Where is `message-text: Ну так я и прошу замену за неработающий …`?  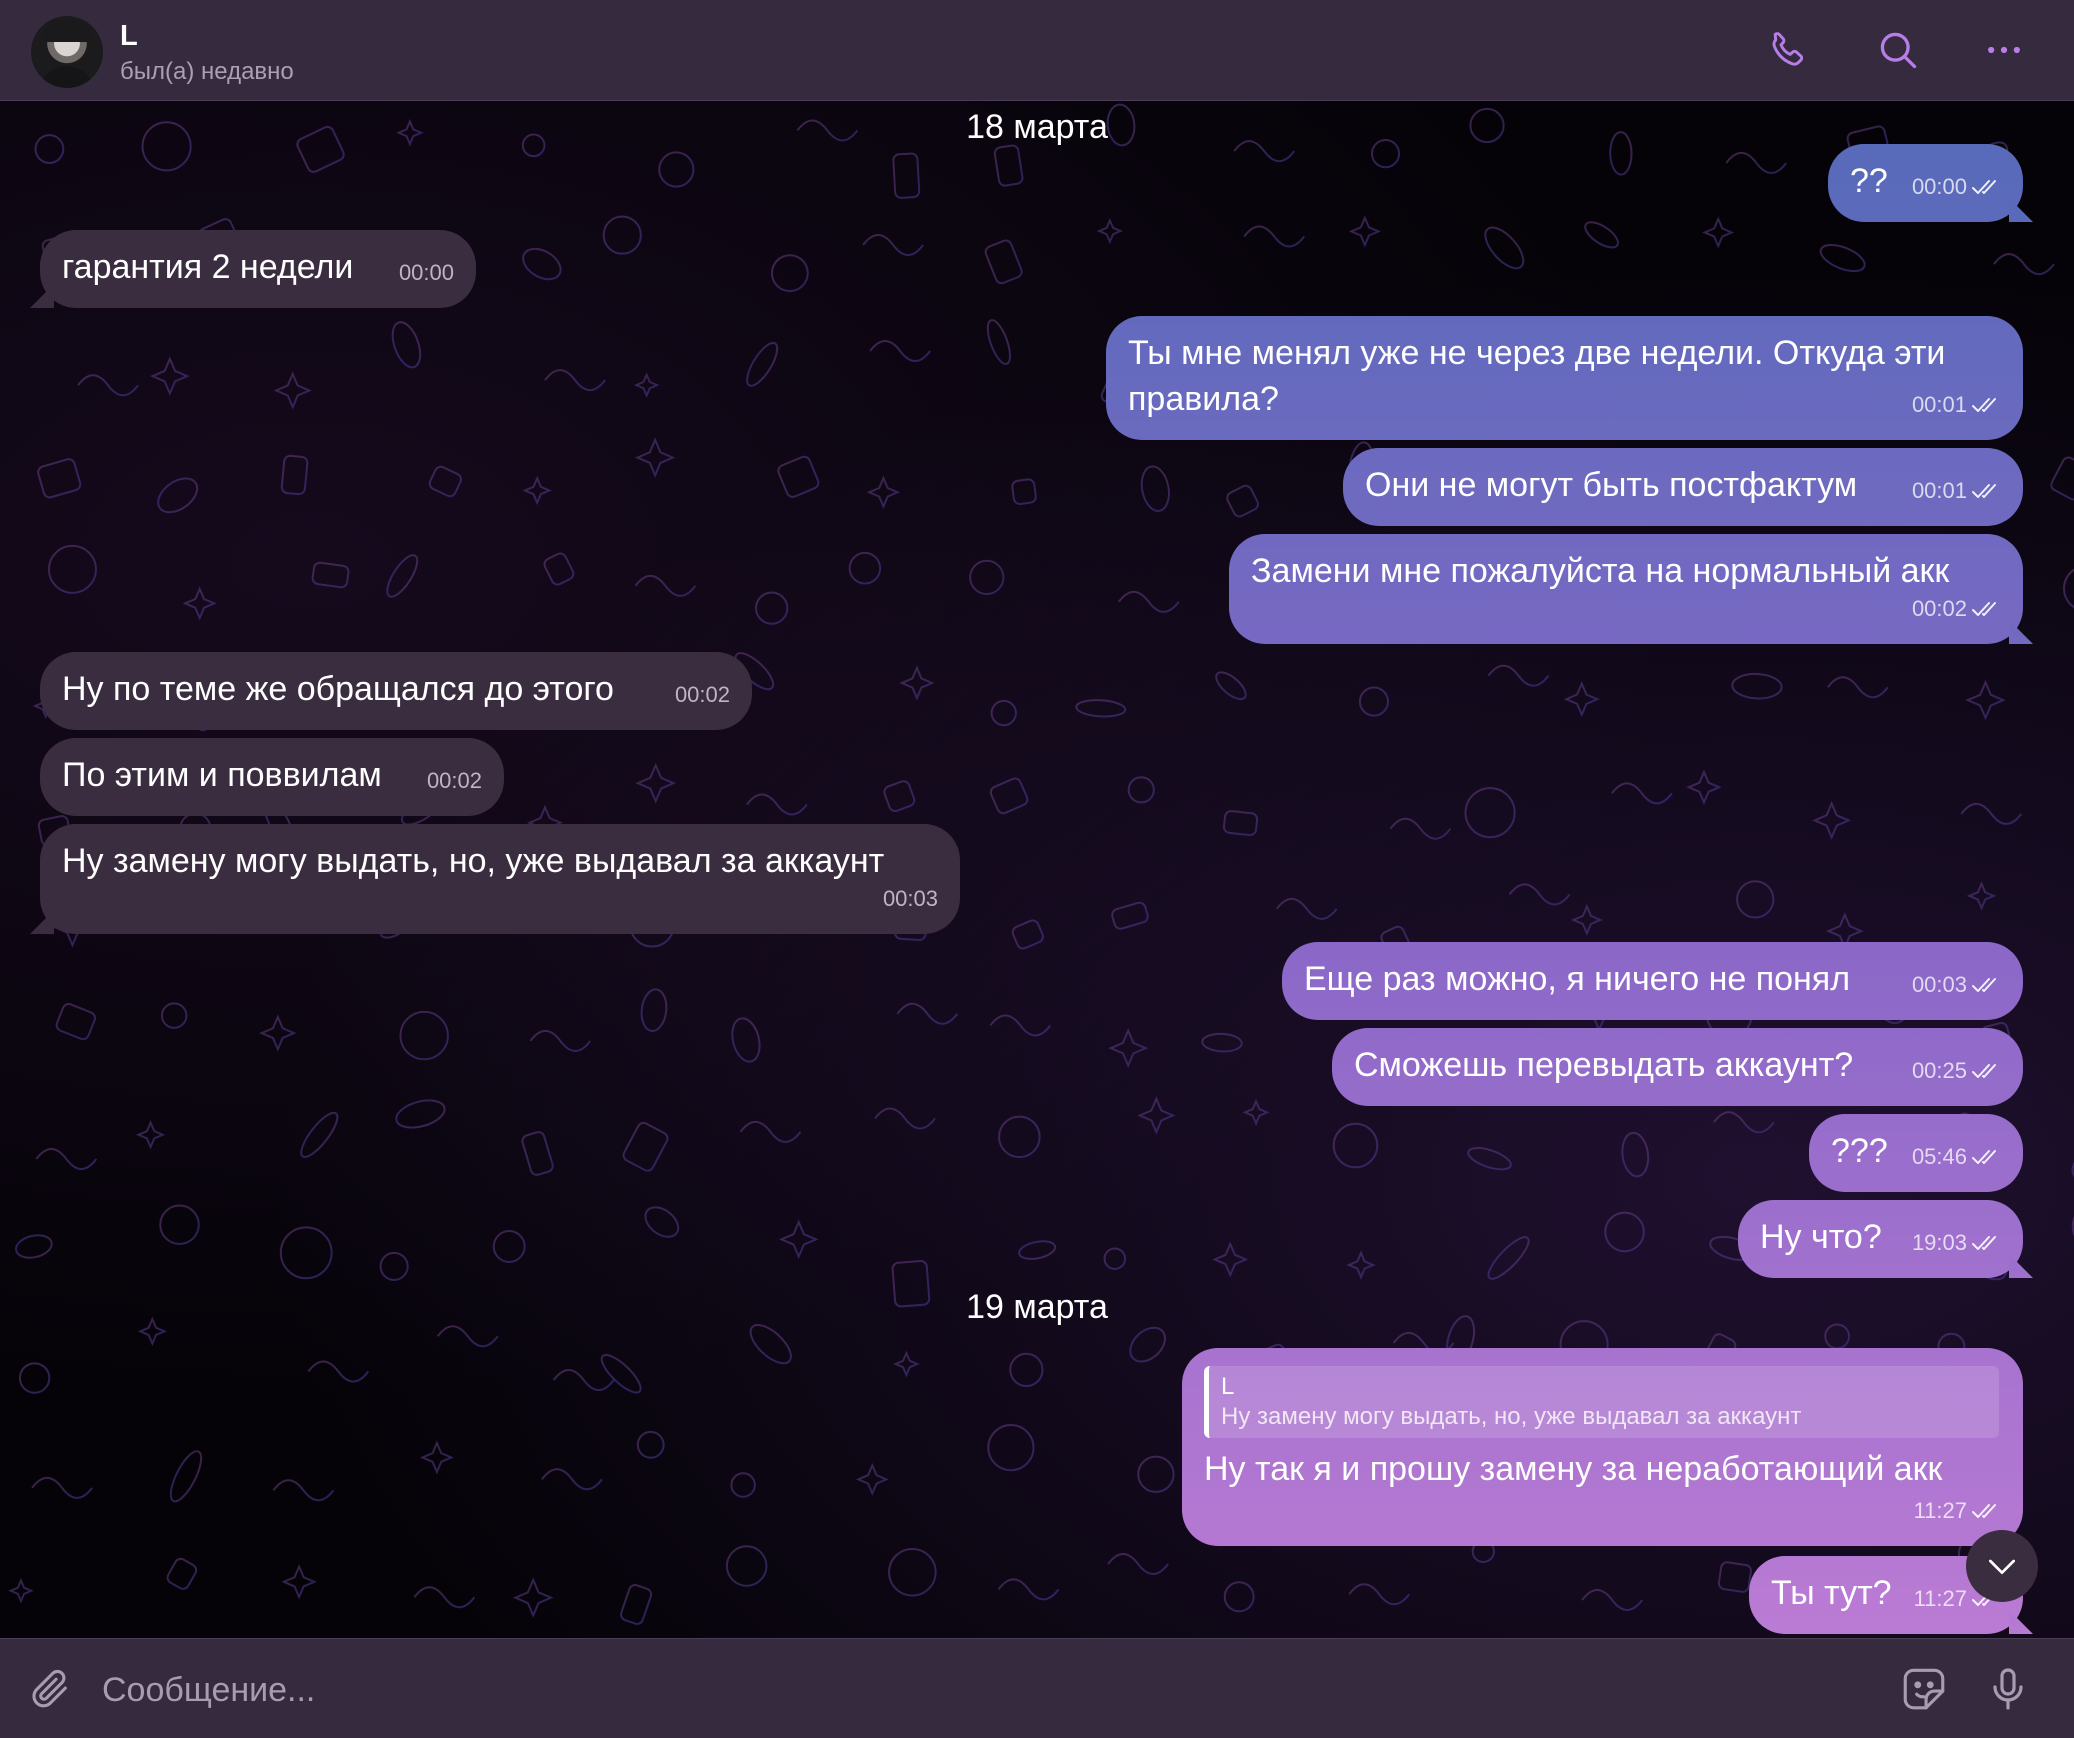 message-text: Ну так я и прошу замену за неработающий … is located at coordinates (1573, 1469).